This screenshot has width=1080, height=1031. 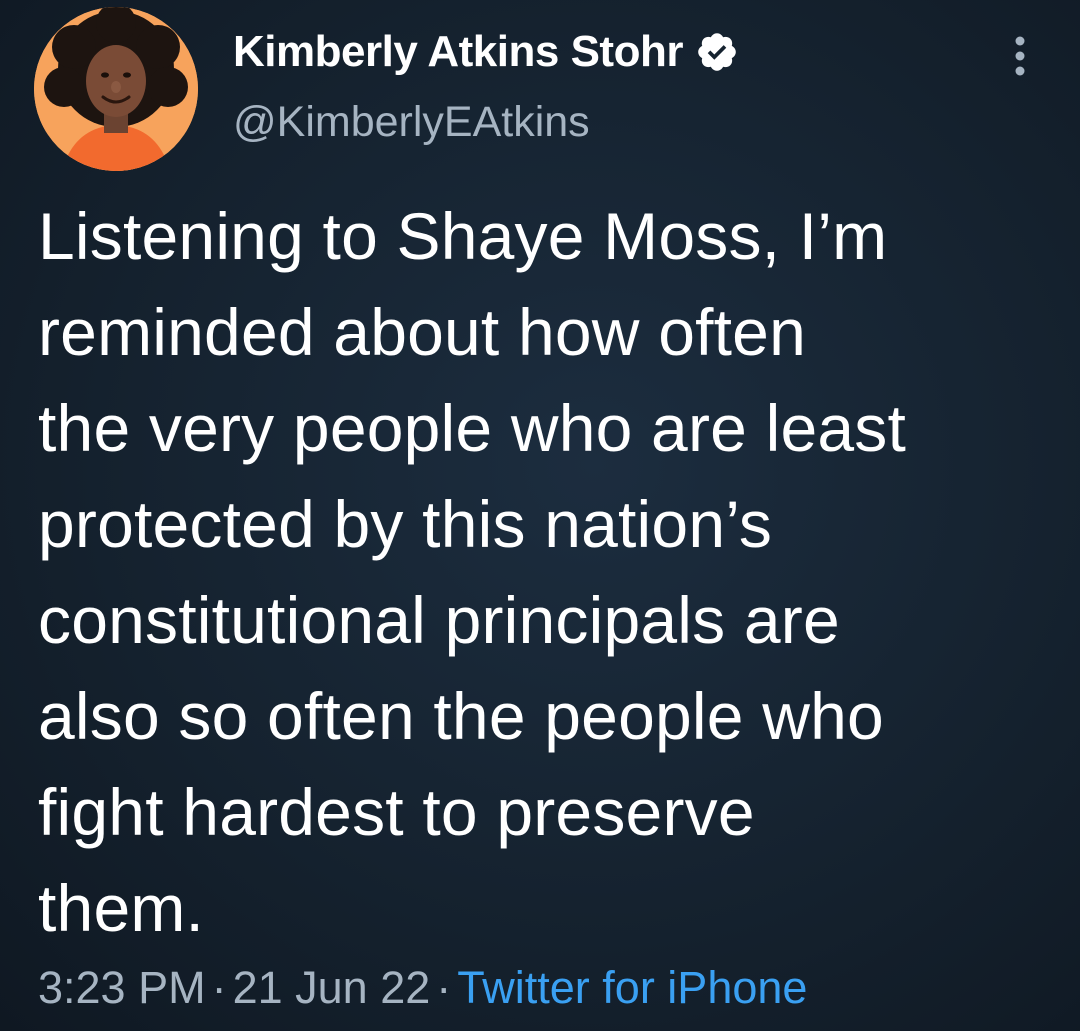 I want to click on tweet-text-line: Listening to Shaye Moss, I’m, so click(x=463, y=236).